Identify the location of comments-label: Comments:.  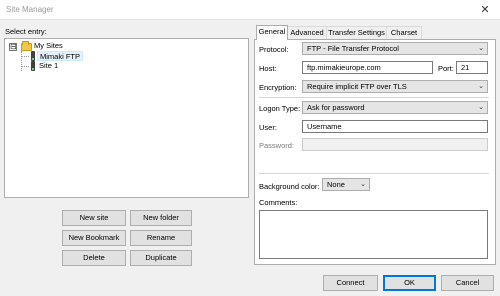
(278, 202).